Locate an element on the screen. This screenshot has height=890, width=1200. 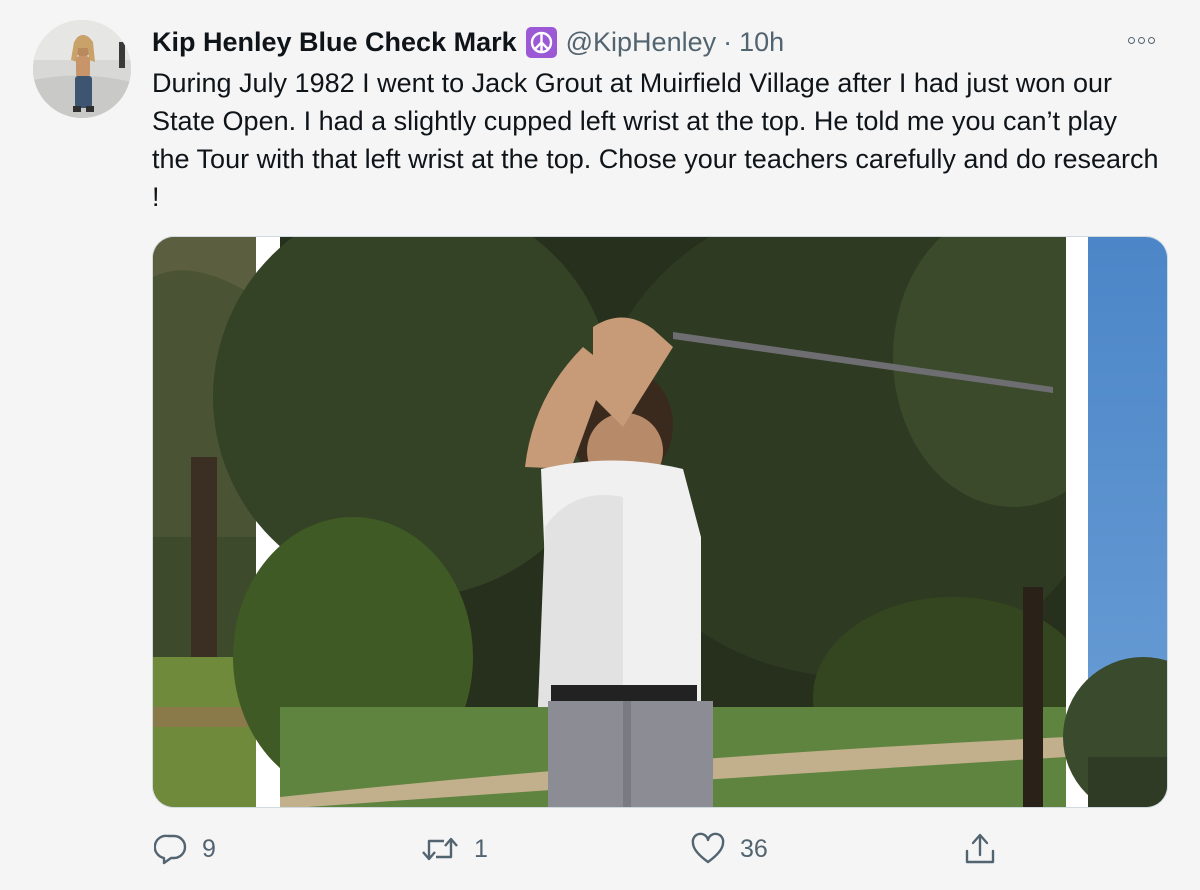
share-icon is located at coordinates (980, 848).